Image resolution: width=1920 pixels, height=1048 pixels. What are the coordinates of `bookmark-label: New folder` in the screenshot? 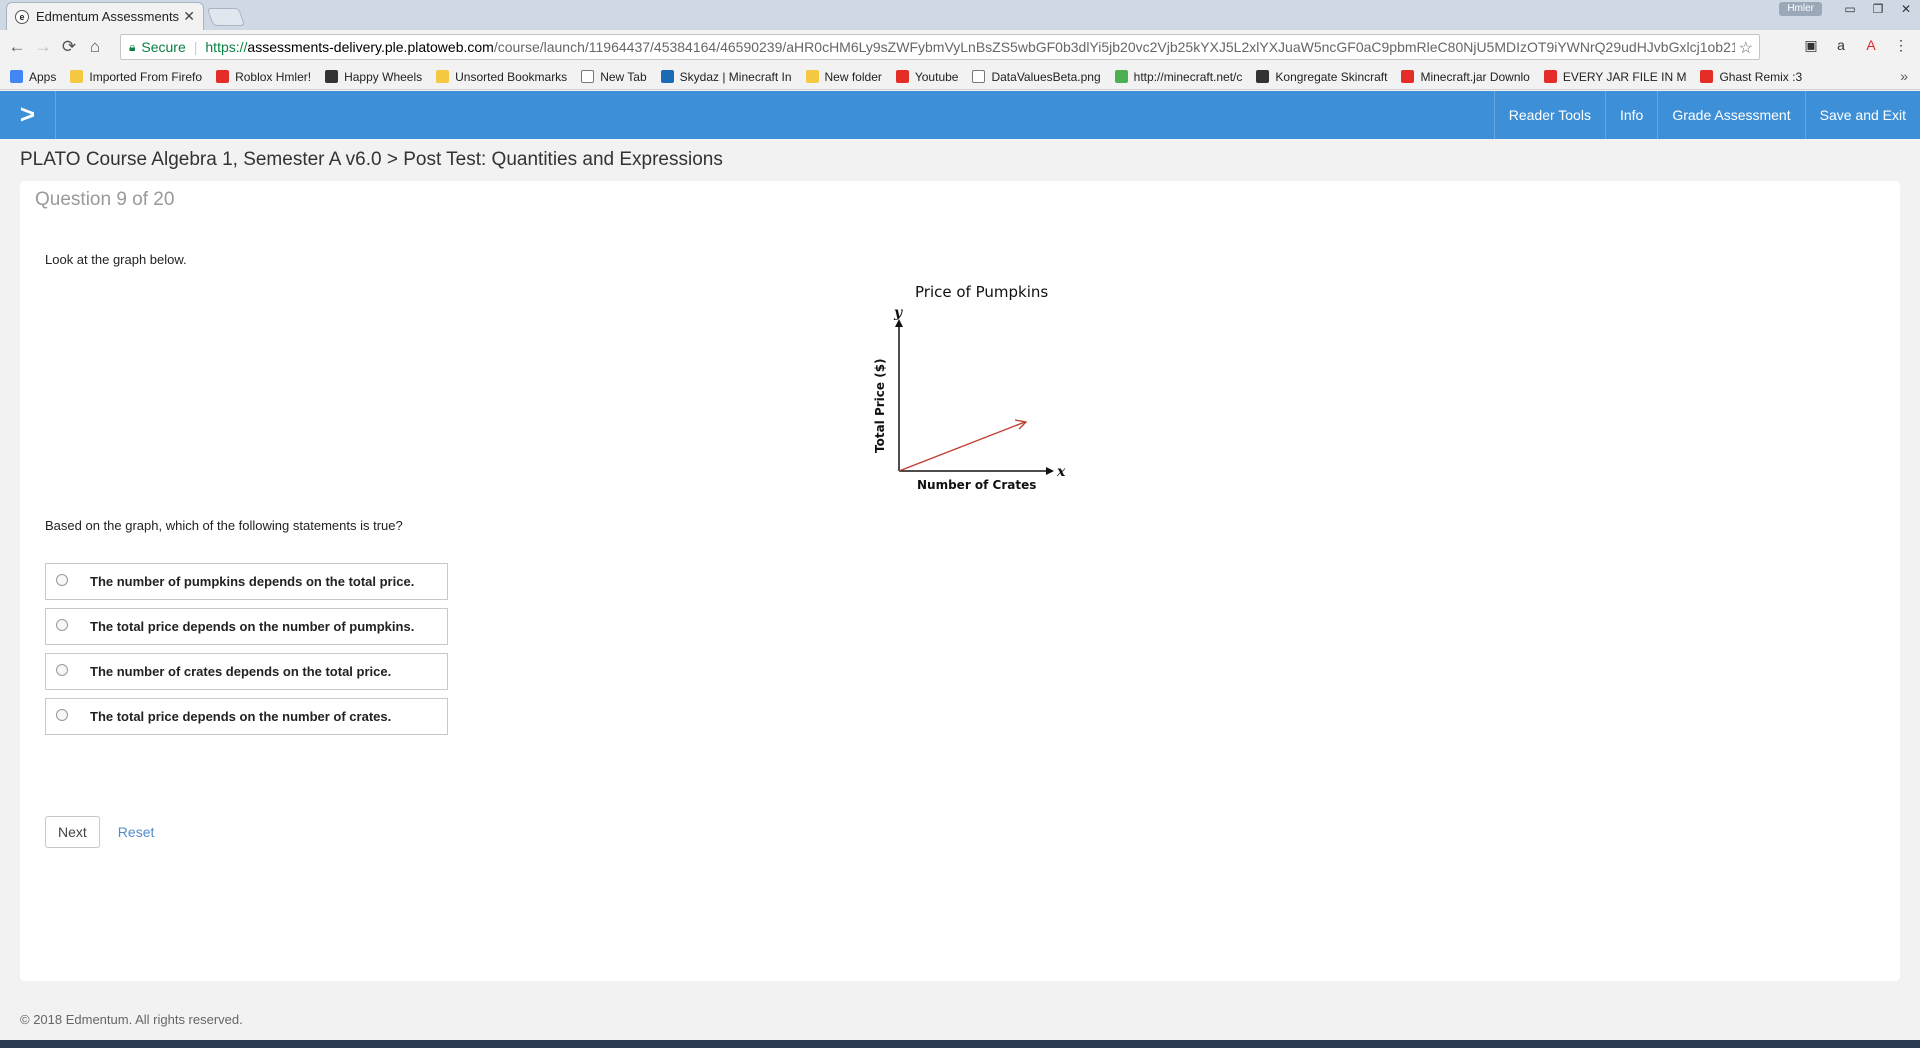 It's located at (853, 76).